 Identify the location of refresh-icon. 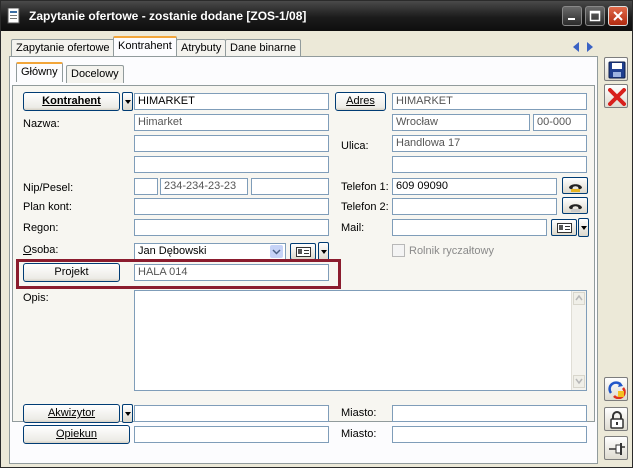
(617, 390).